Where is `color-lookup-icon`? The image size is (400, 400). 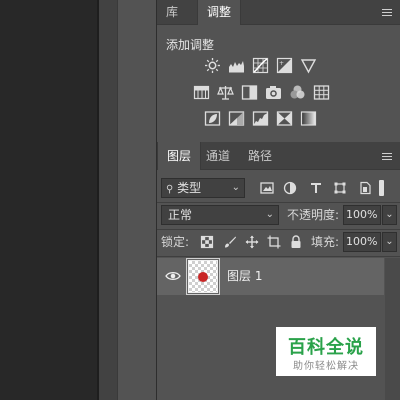 color-lookup-icon is located at coordinates (321, 92).